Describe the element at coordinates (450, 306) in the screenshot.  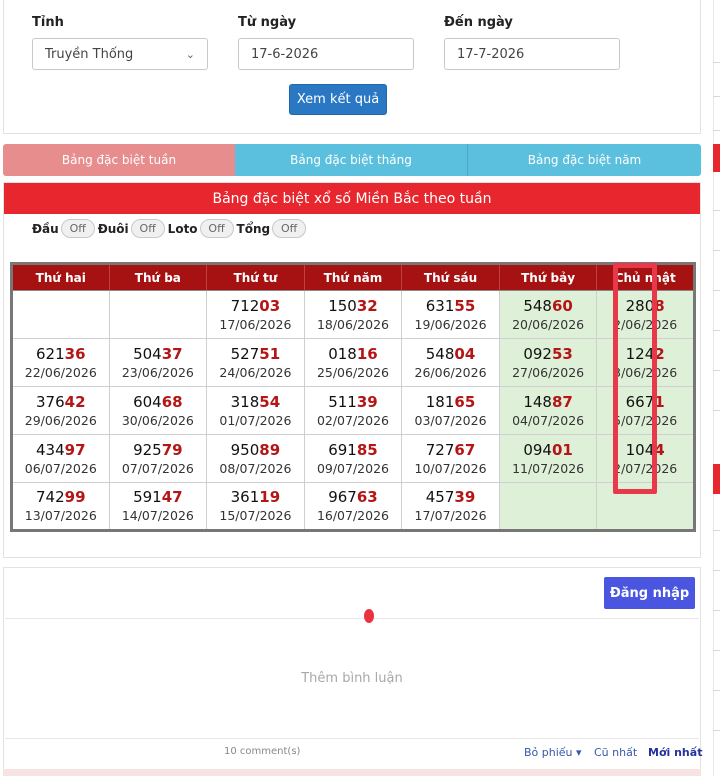
I see `result-number: 63155` at that location.